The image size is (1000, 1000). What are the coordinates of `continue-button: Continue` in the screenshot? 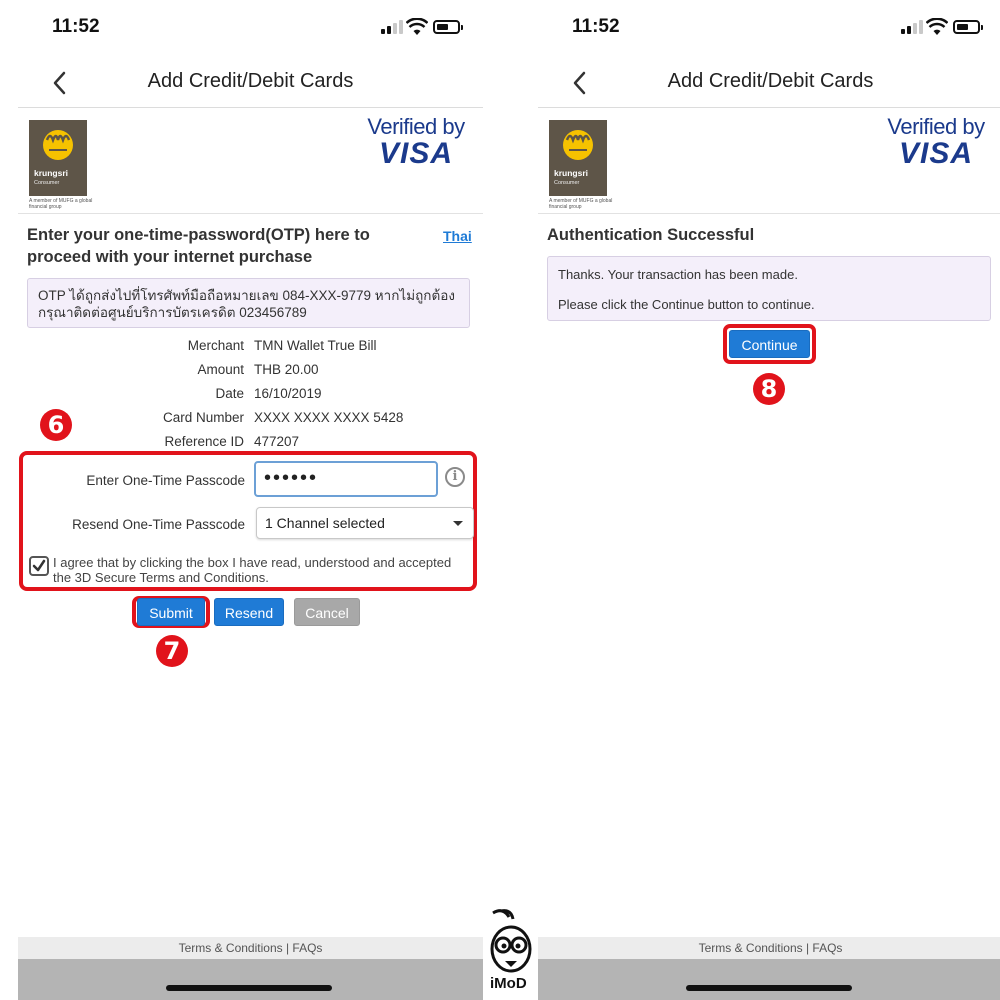 It's located at (769, 344).